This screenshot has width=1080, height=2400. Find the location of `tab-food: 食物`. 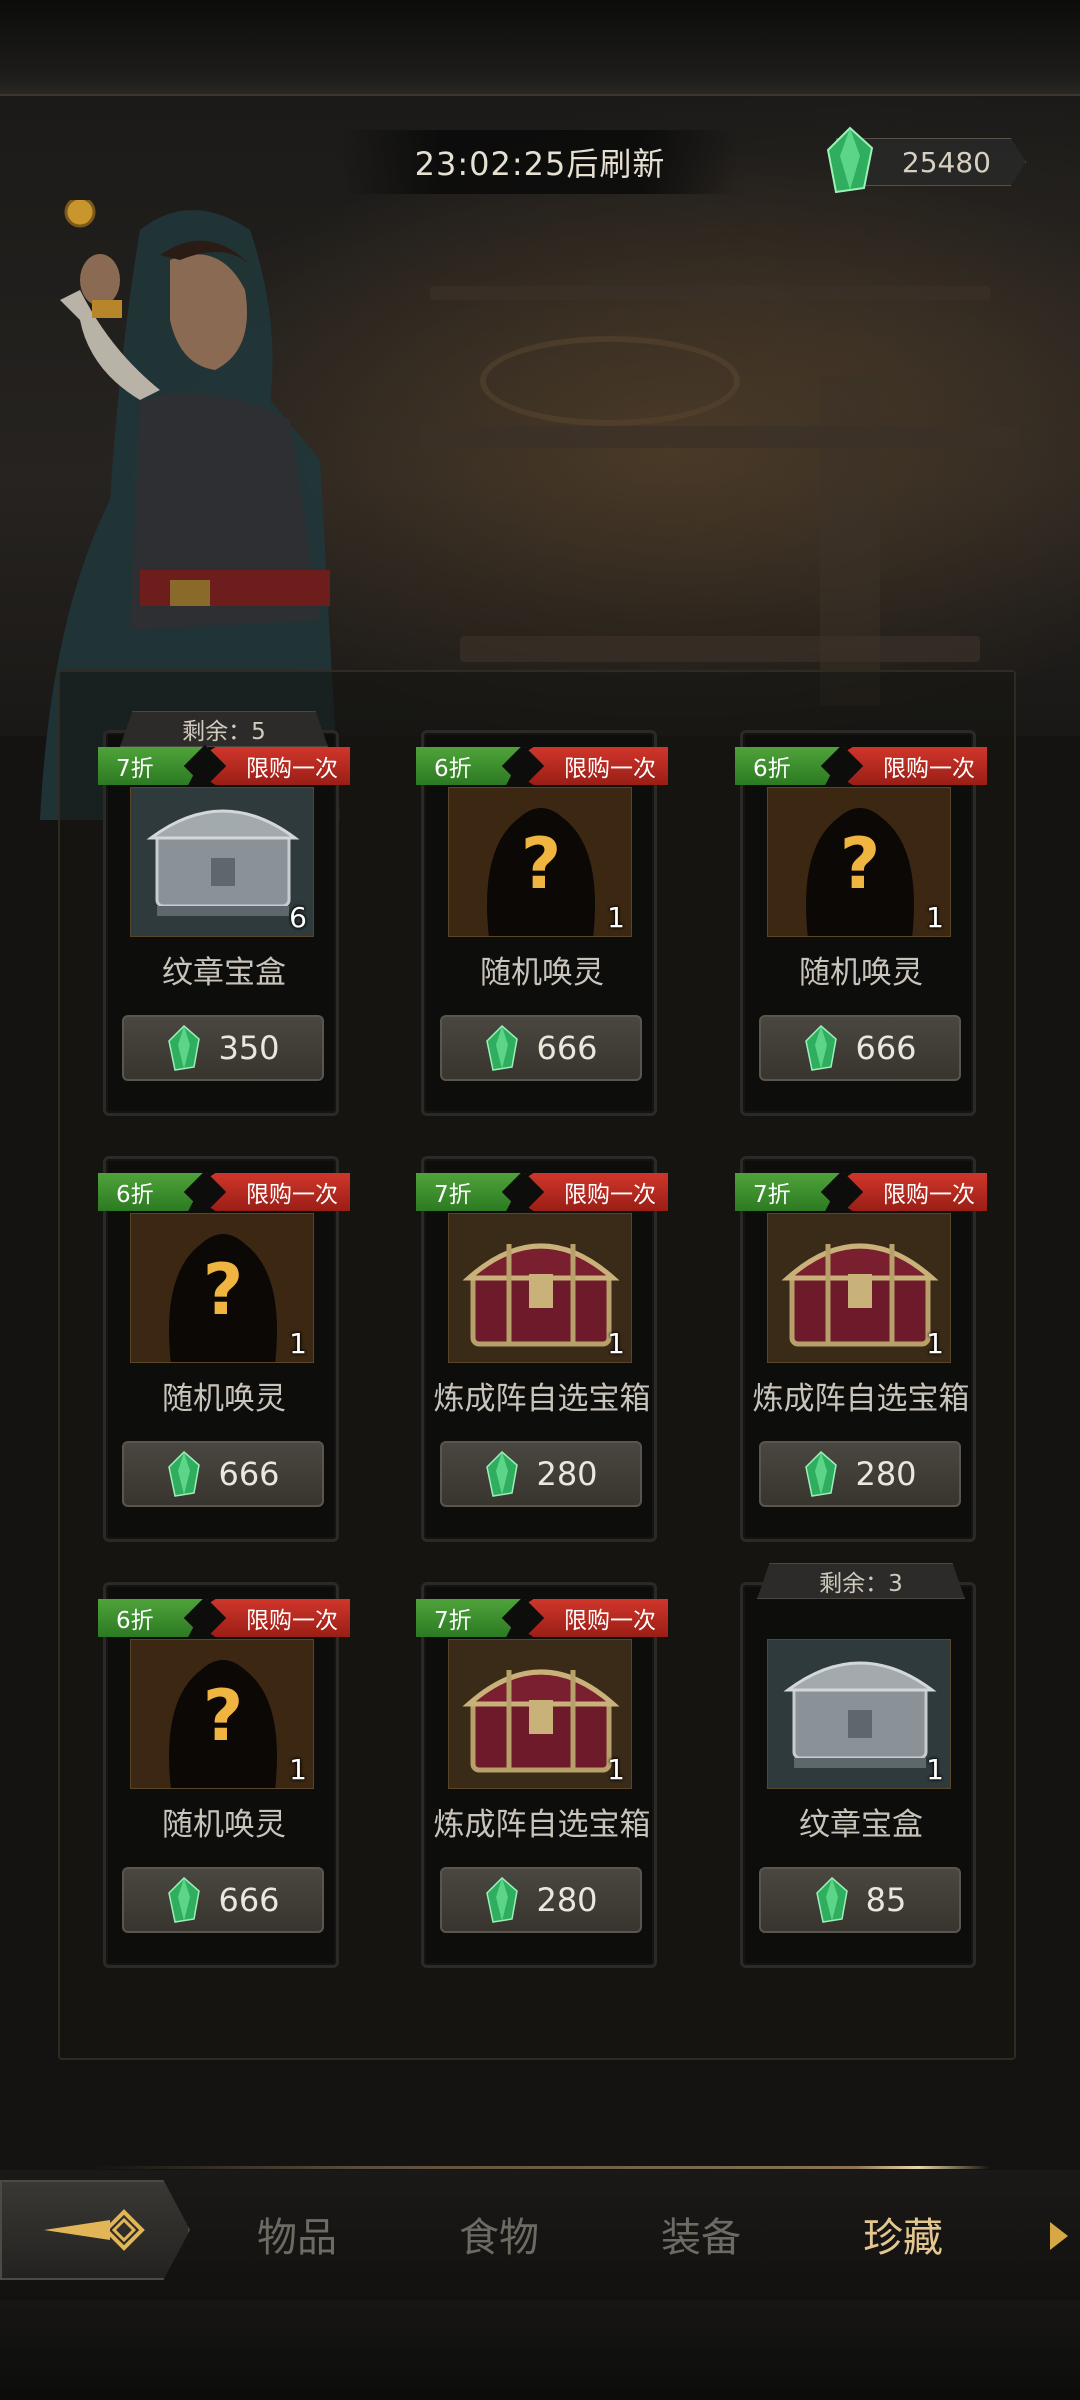

tab-food: 食物 is located at coordinates (499, 2234).